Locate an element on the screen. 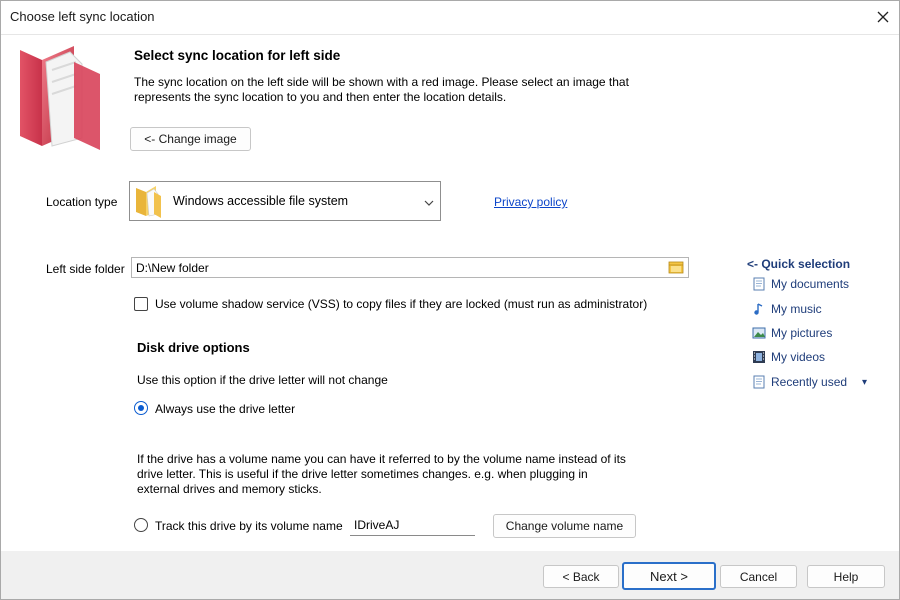 The height and width of the screenshot is (600, 900). window-title: Choose left sync location is located at coordinates (82, 16).